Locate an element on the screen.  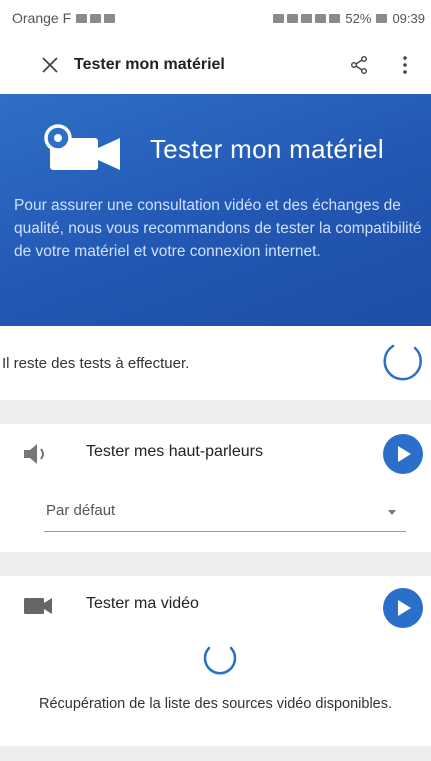
speaker-output-select: Par défaut is located at coordinates (225, 515).